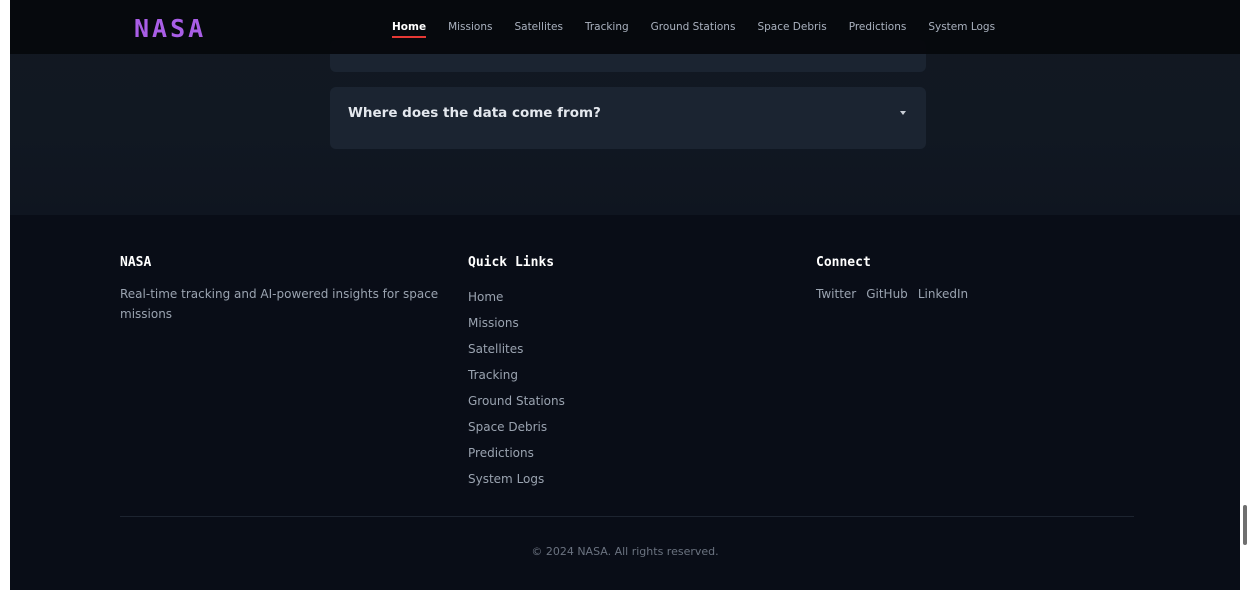 This screenshot has width=1250, height=590. Describe the element at coordinates (568, 453) in the screenshot. I see `footer-link-predictions: Predictions` at that location.